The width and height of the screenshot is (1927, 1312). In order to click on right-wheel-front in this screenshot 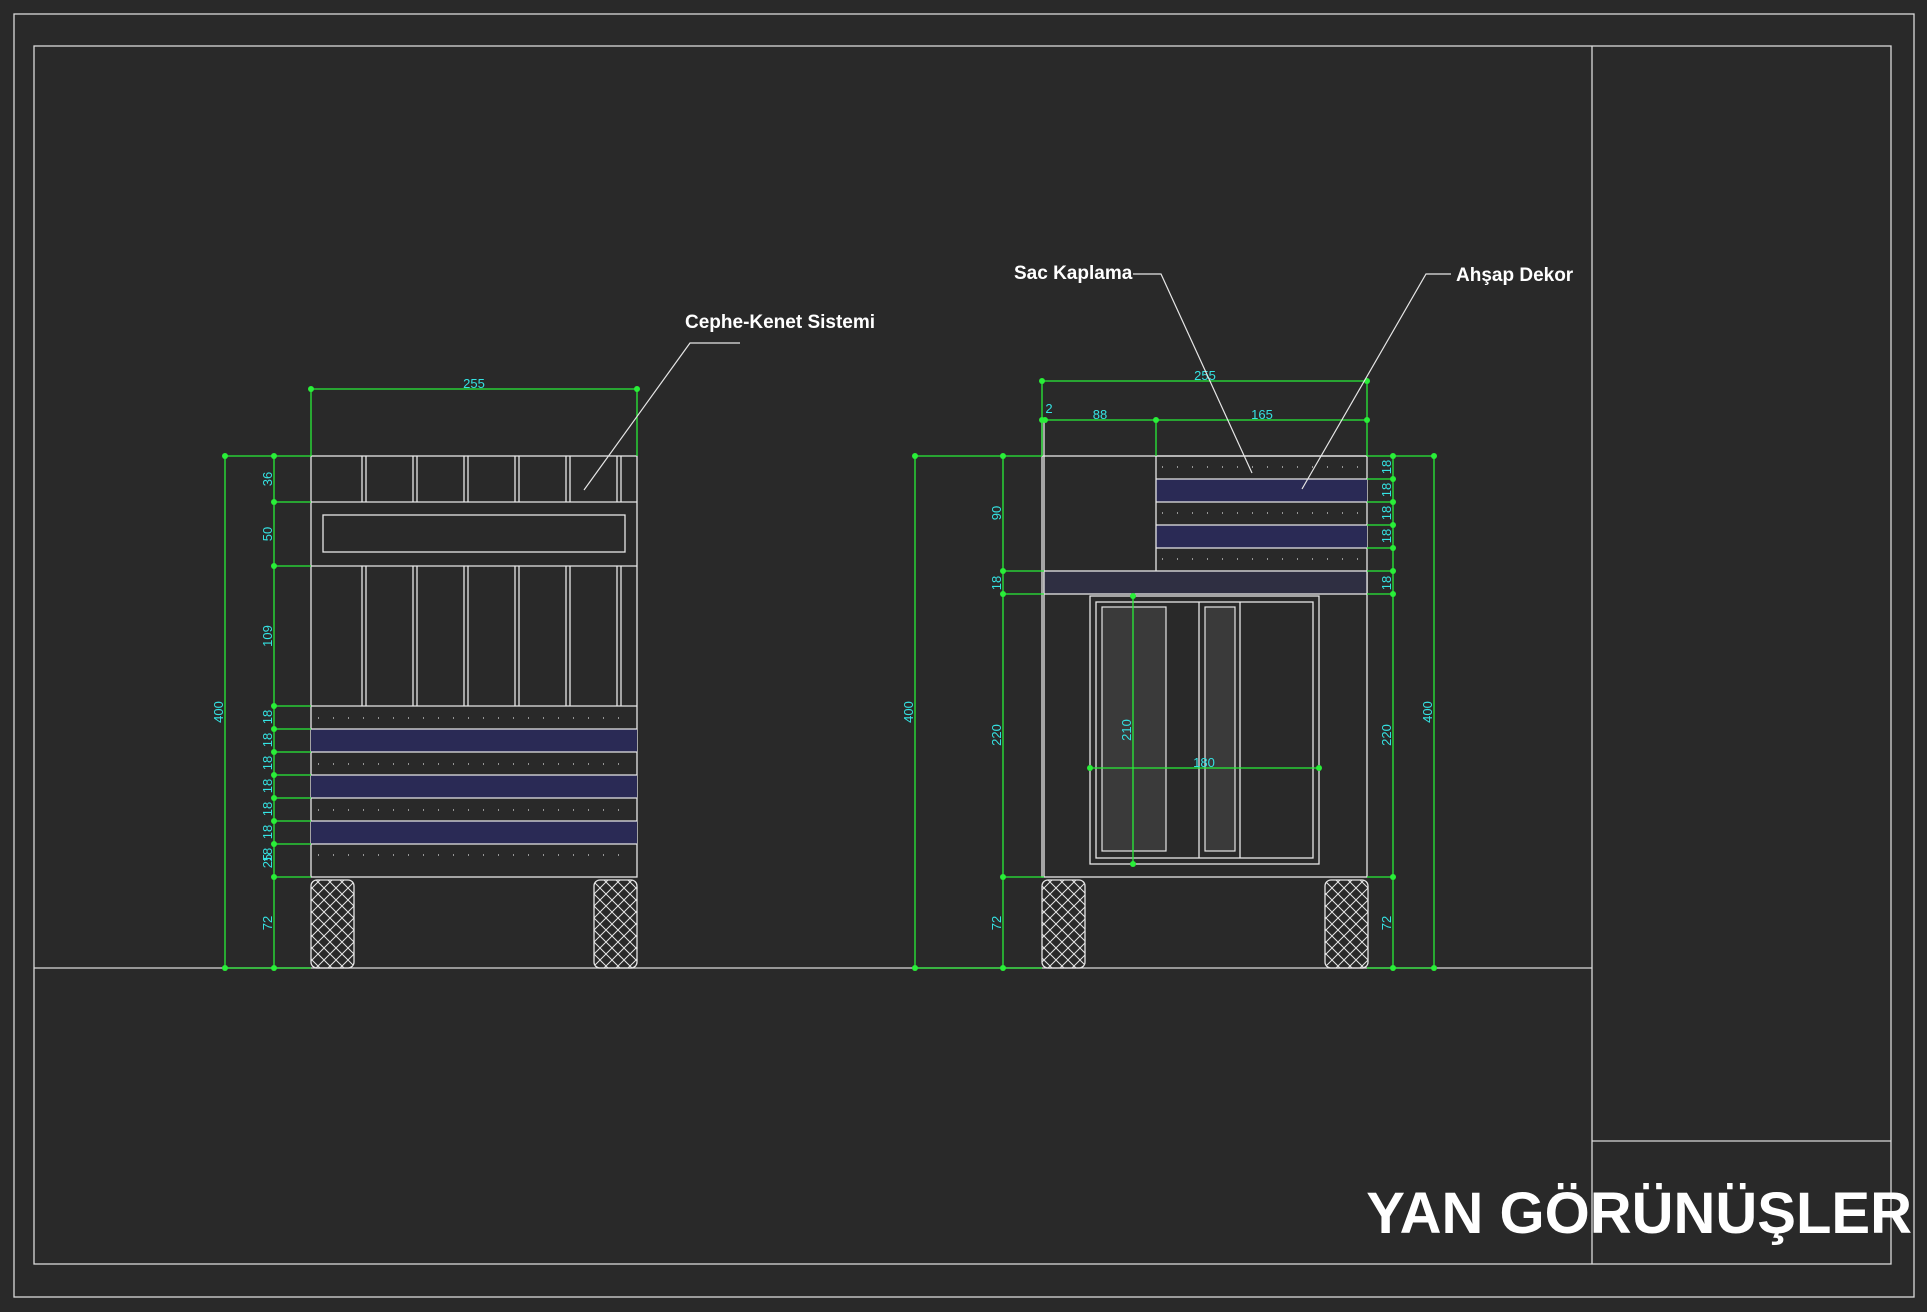, I will do `click(1063, 924)`.